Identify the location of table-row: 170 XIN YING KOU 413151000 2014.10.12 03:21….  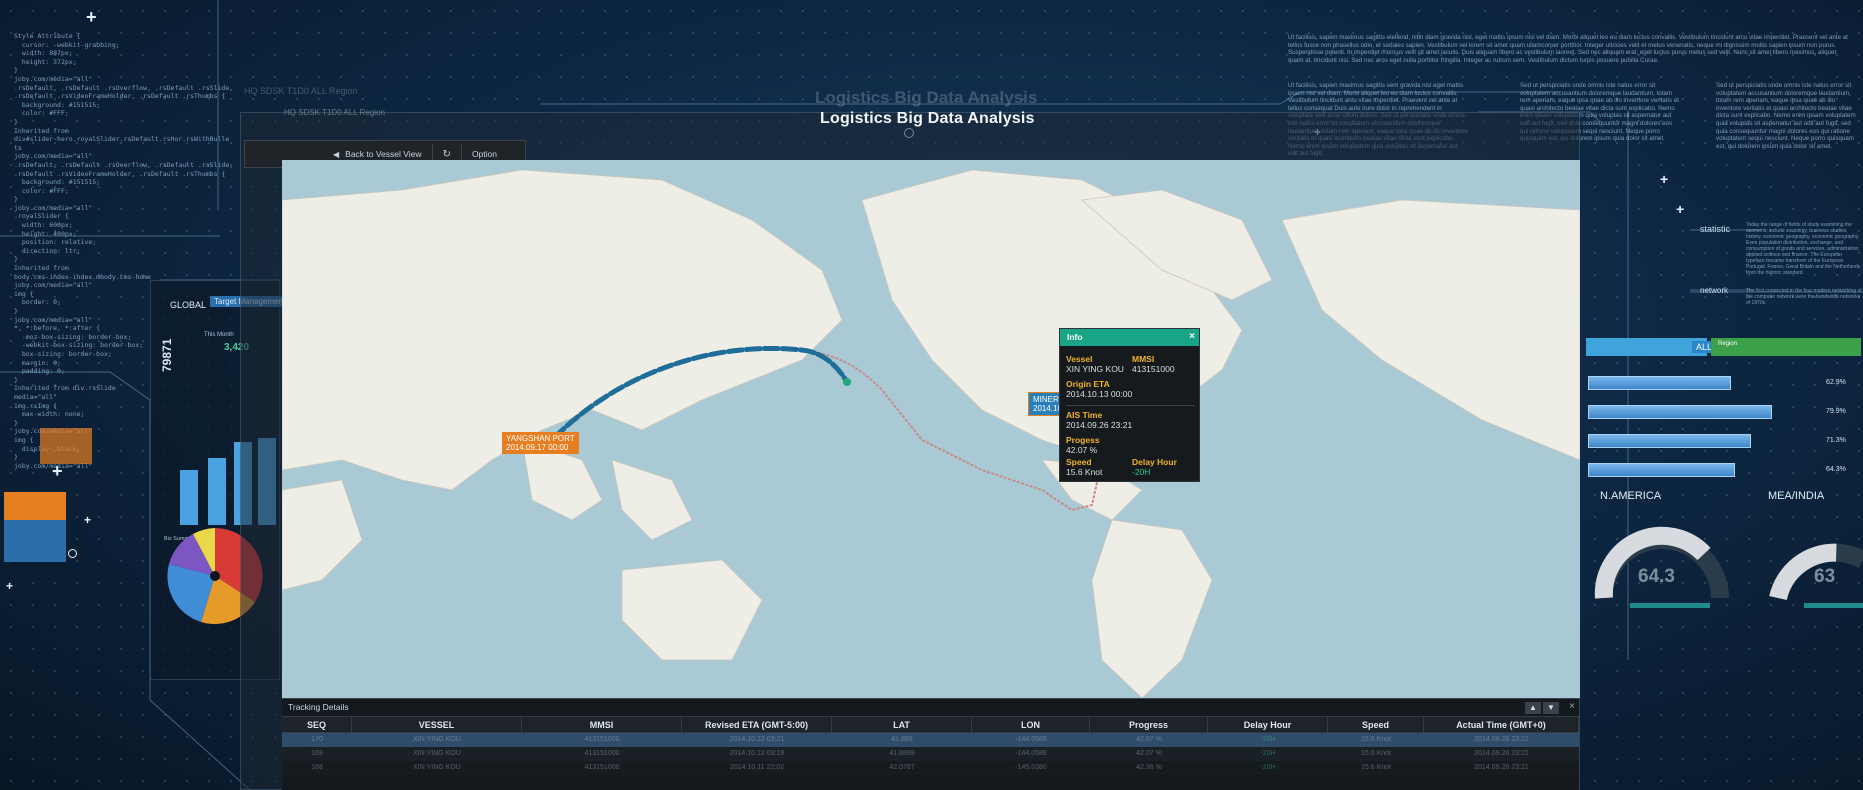
(930, 740).